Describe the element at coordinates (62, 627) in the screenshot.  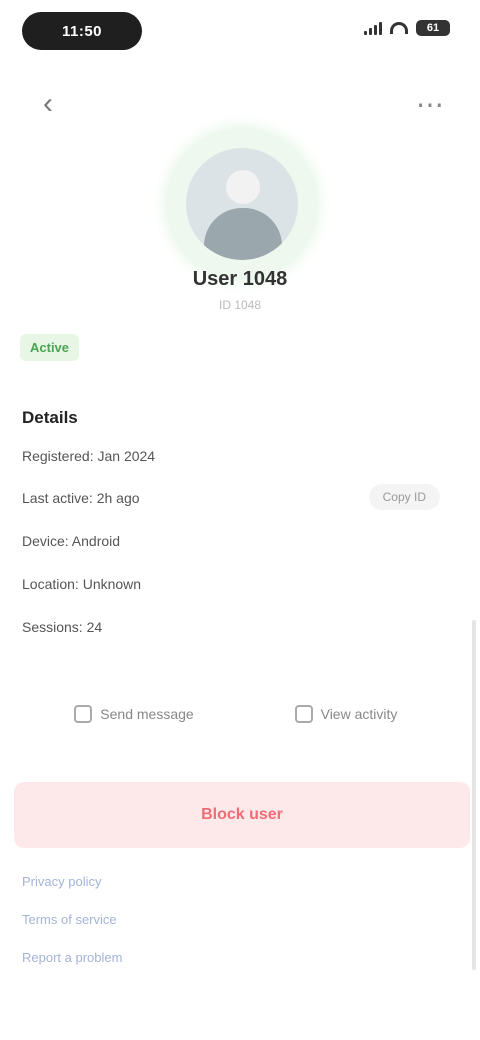
I see `detail-row: Sessions: 24` at that location.